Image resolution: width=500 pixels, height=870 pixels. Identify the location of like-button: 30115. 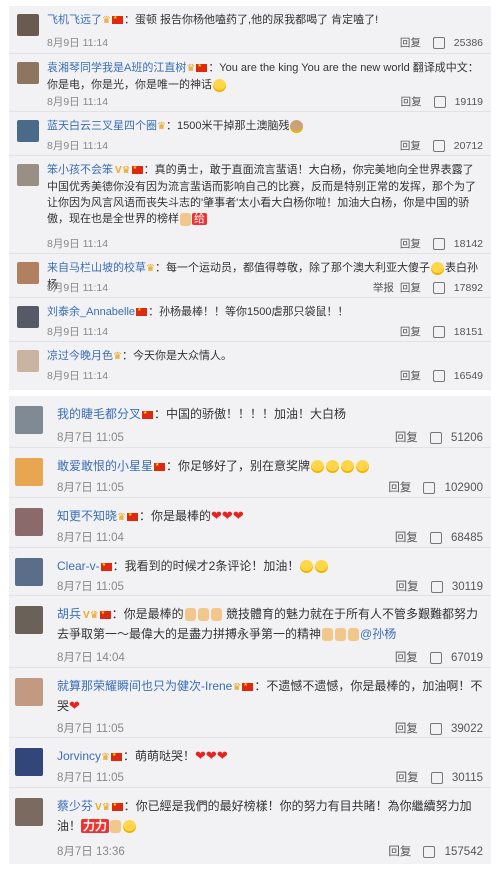
(454, 777).